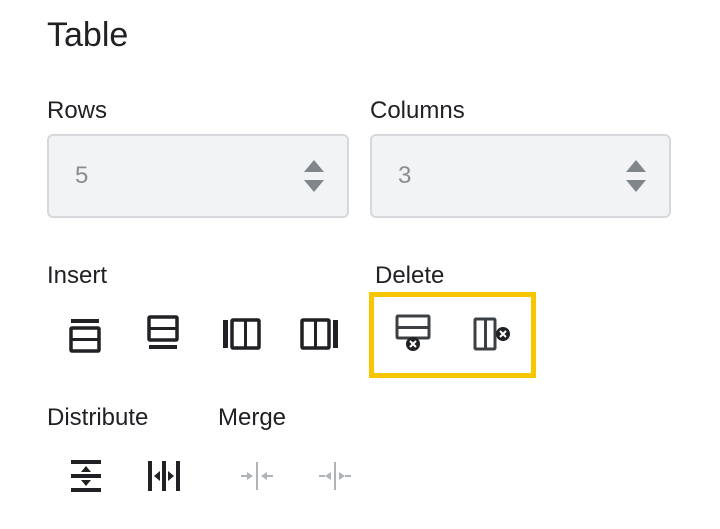  I want to click on rows-value: 5, so click(82, 175).